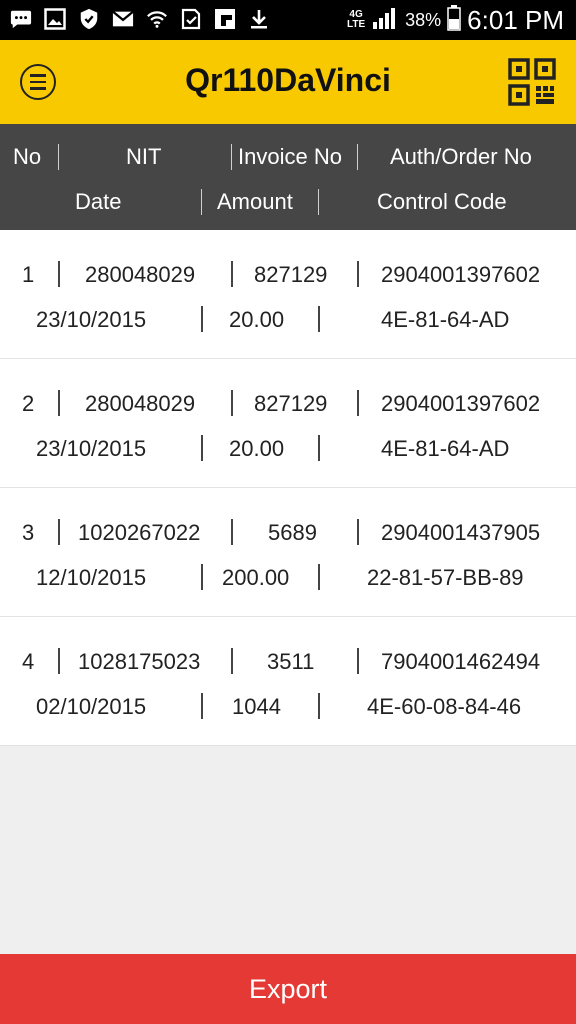 This screenshot has height=1024, width=576. I want to click on invoice-number: 3511, so click(291, 661).